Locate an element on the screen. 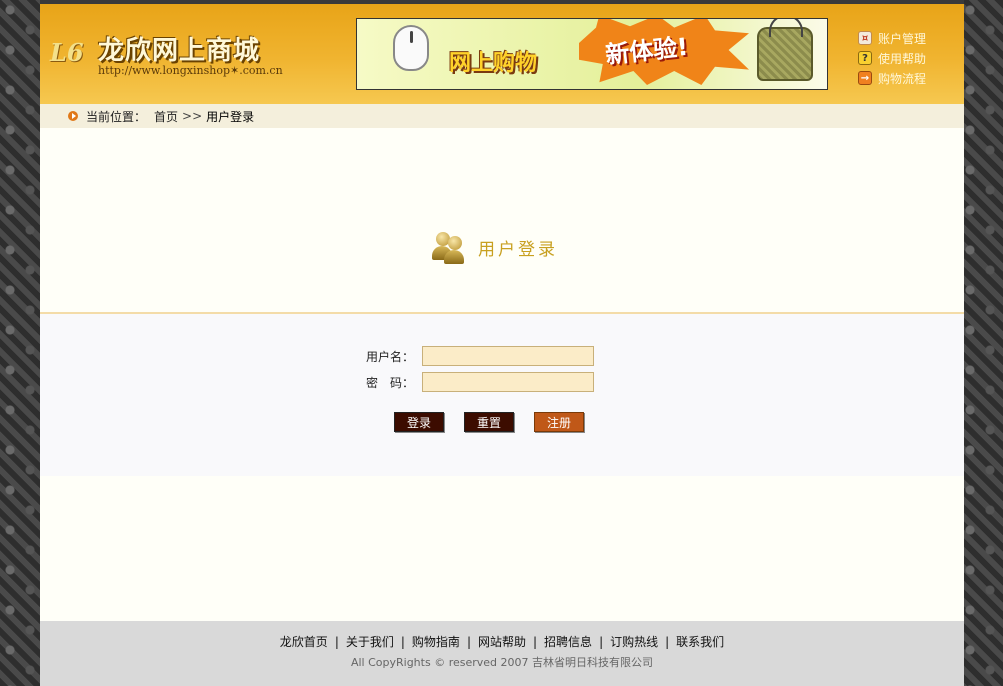 The height and width of the screenshot is (686, 1003). register-button: 注册 is located at coordinates (559, 422).